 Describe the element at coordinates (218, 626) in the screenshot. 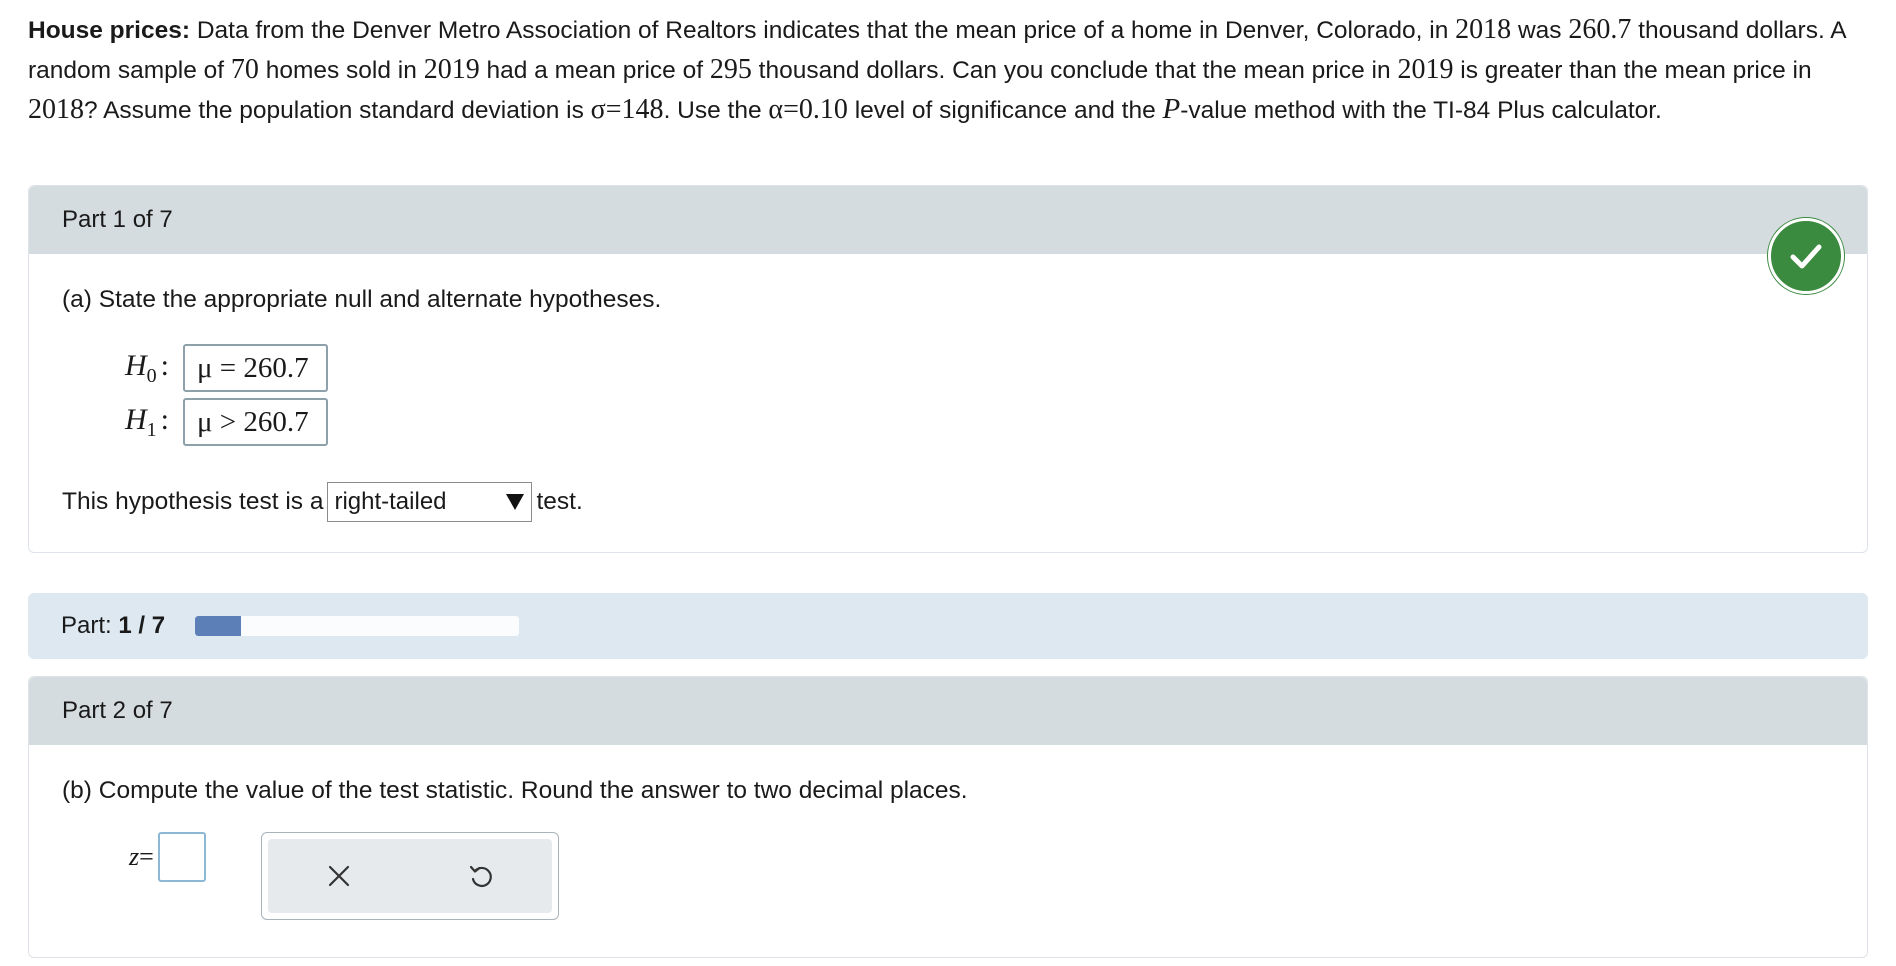

I see `progress-fill` at that location.